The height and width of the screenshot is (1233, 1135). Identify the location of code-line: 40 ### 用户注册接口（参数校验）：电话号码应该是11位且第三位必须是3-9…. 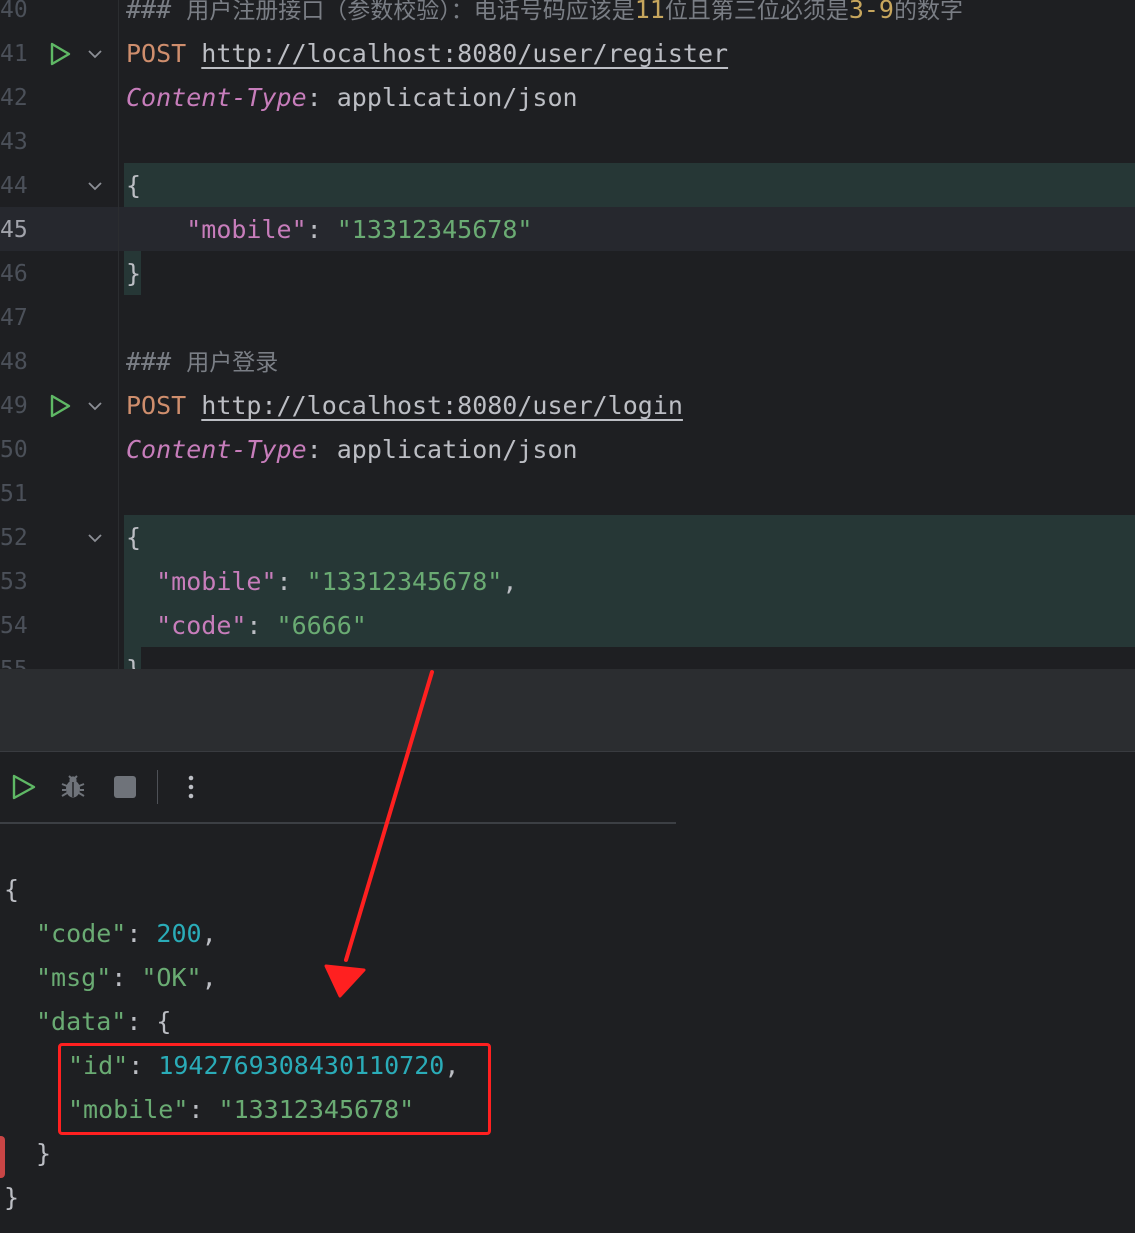
(567, 16).